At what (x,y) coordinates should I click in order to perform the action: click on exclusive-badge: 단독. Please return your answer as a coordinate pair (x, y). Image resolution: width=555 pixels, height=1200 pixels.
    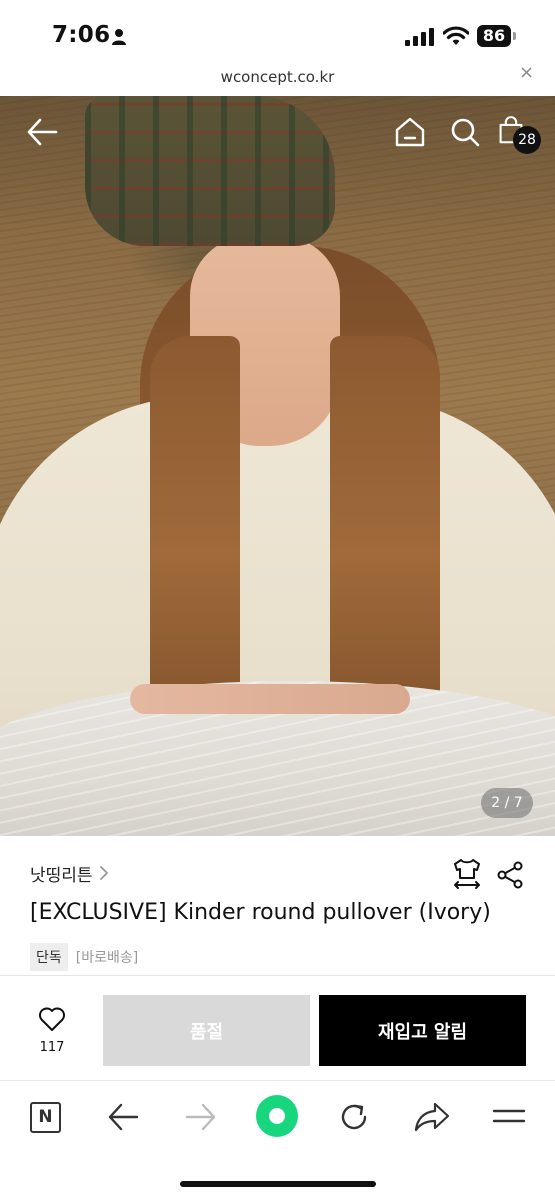
    Looking at the image, I should click on (49, 957).